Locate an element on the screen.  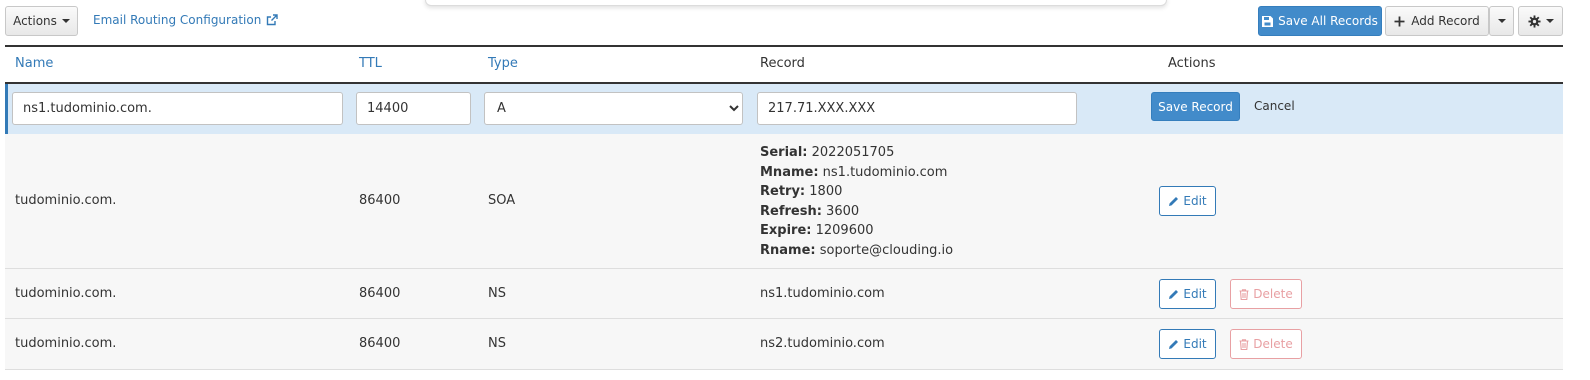
gear-icon is located at coordinates (1534, 21).